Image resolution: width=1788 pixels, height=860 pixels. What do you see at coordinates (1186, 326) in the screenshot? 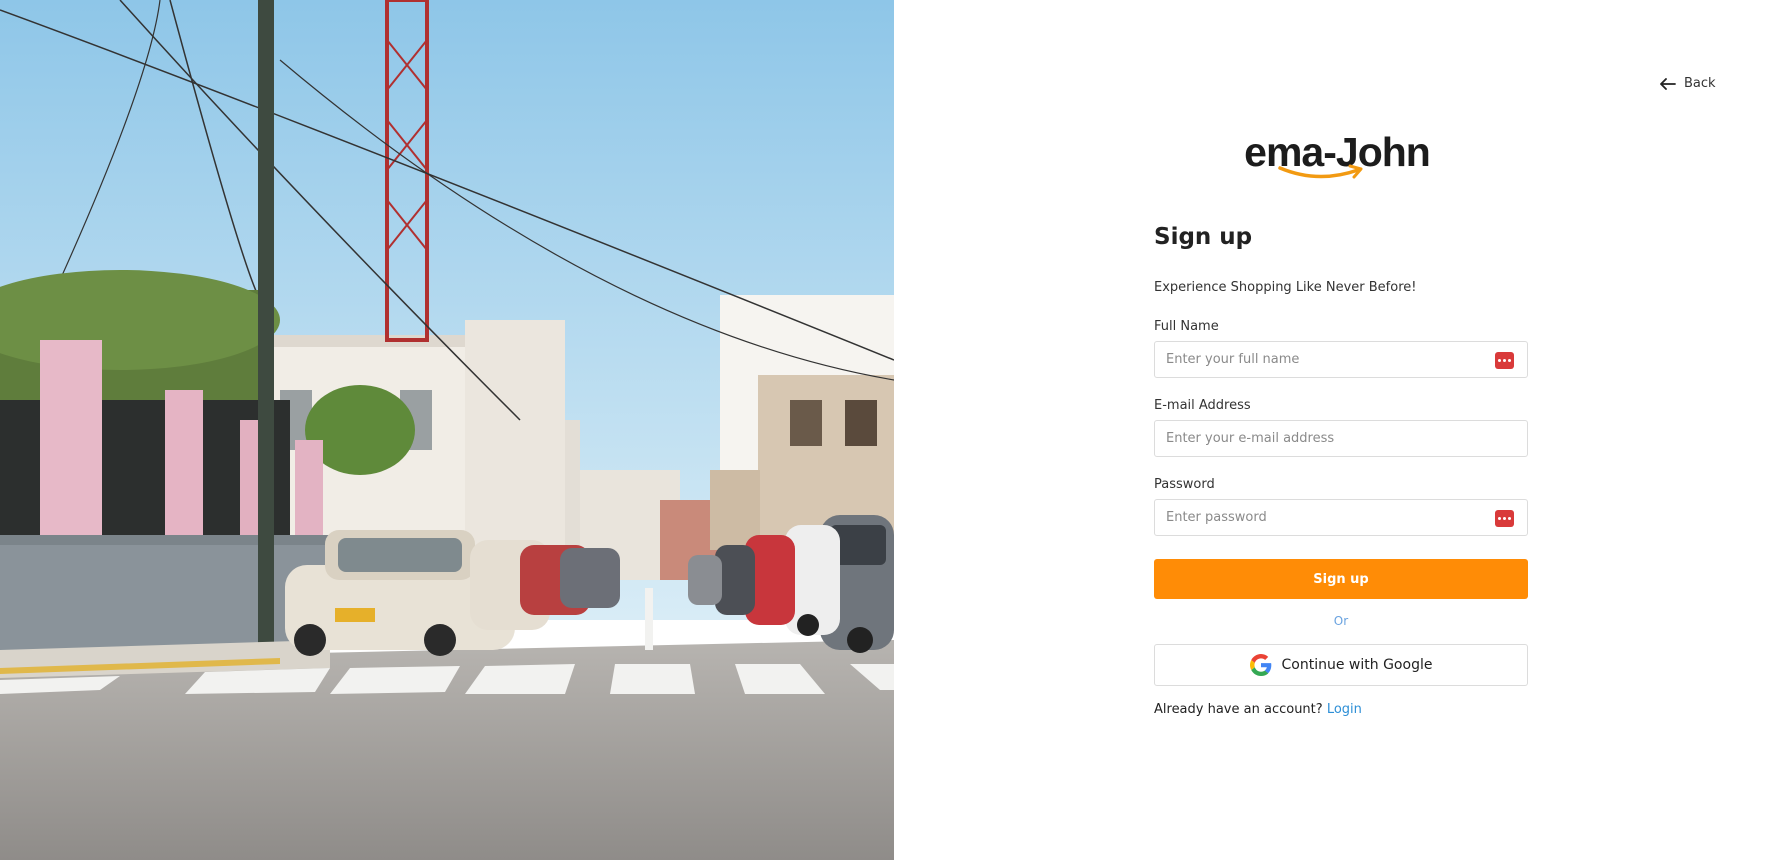
I see `full-name-label: Full Name` at bounding box center [1186, 326].